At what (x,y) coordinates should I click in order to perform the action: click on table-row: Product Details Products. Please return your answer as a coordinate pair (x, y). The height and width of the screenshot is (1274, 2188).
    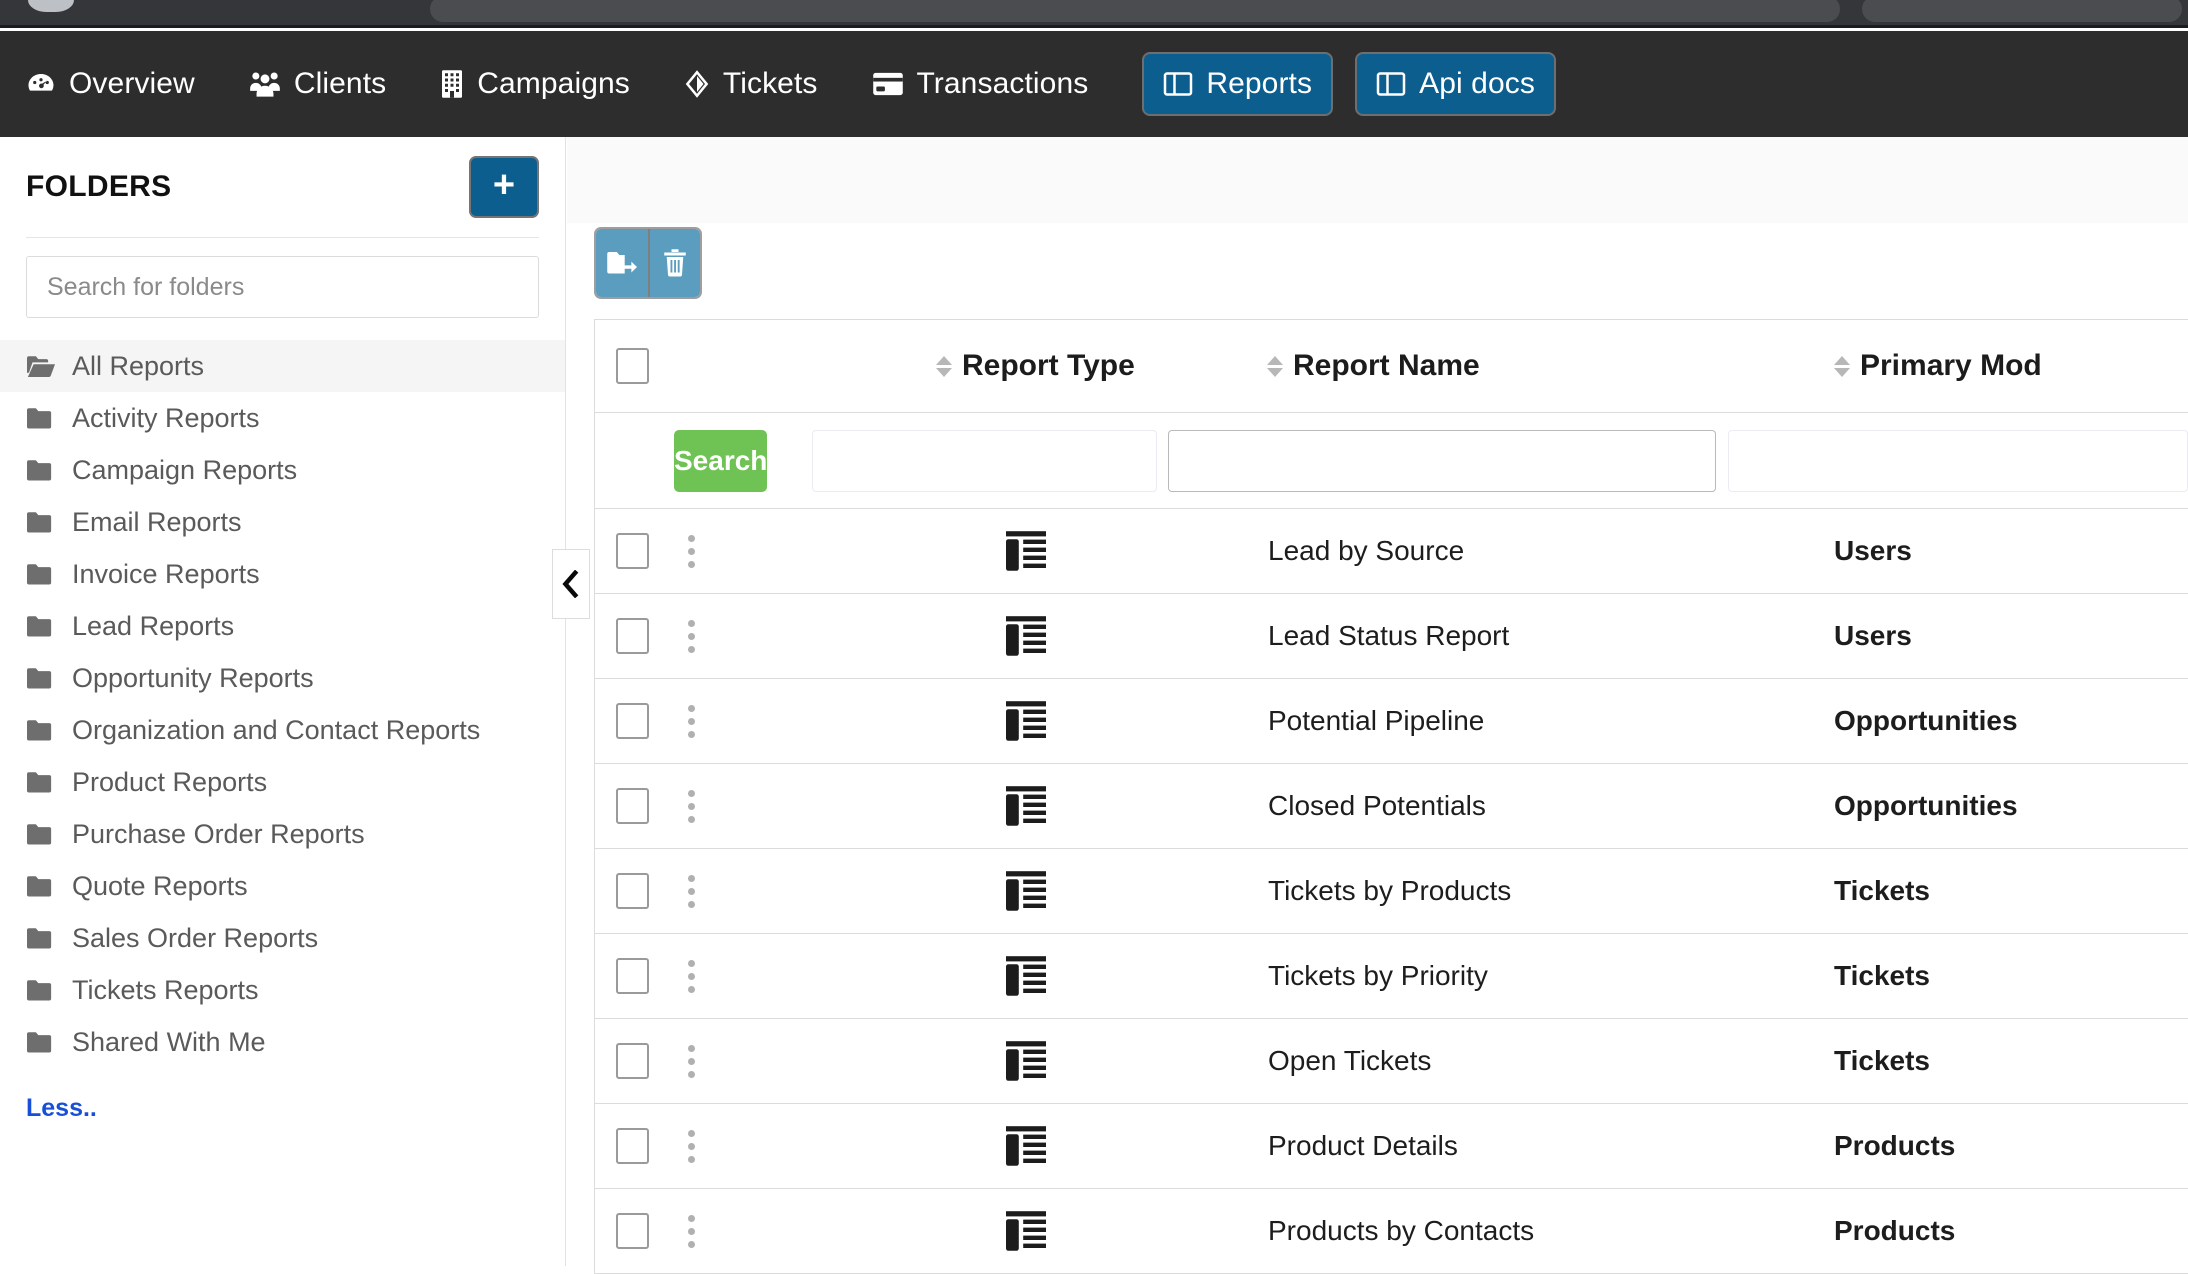
    Looking at the image, I should click on (1391, 1146).